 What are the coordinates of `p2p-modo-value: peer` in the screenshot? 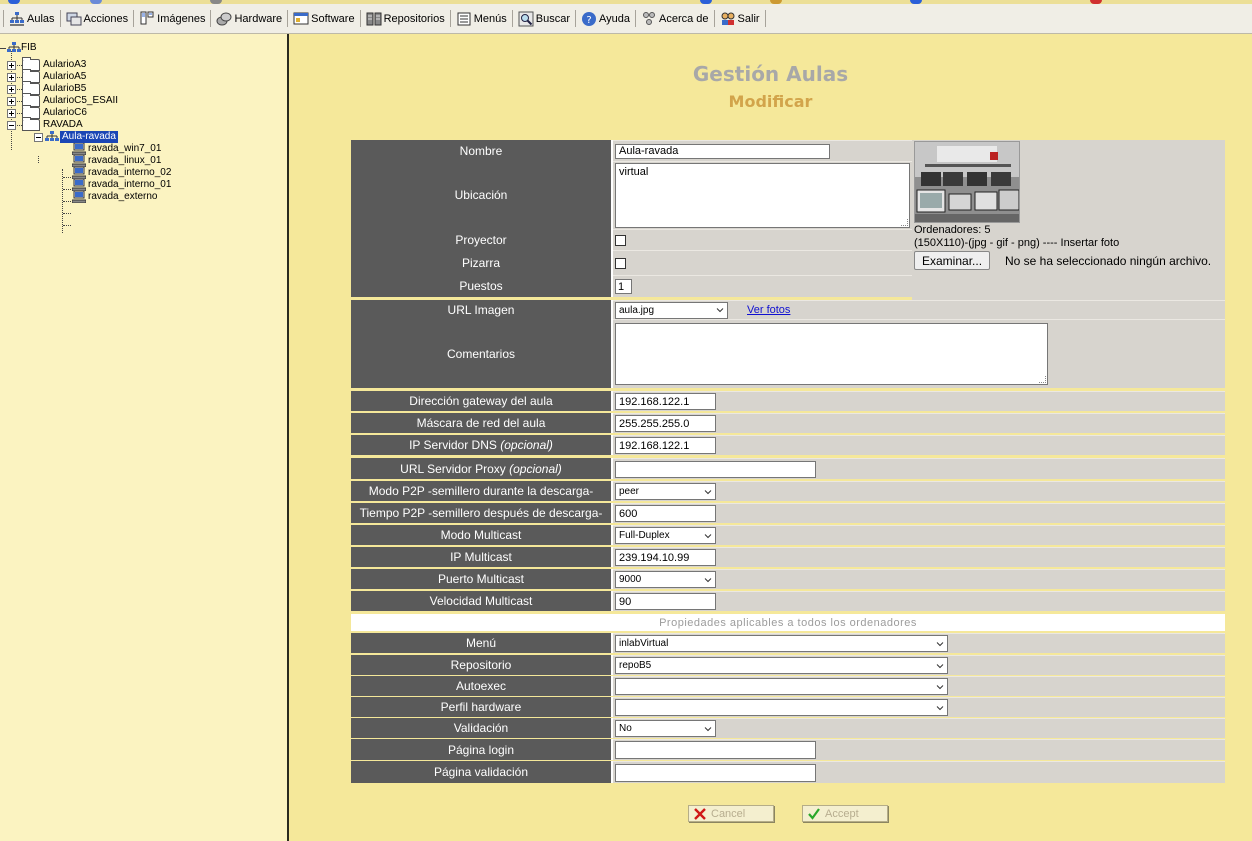 It's located at (629, 491).